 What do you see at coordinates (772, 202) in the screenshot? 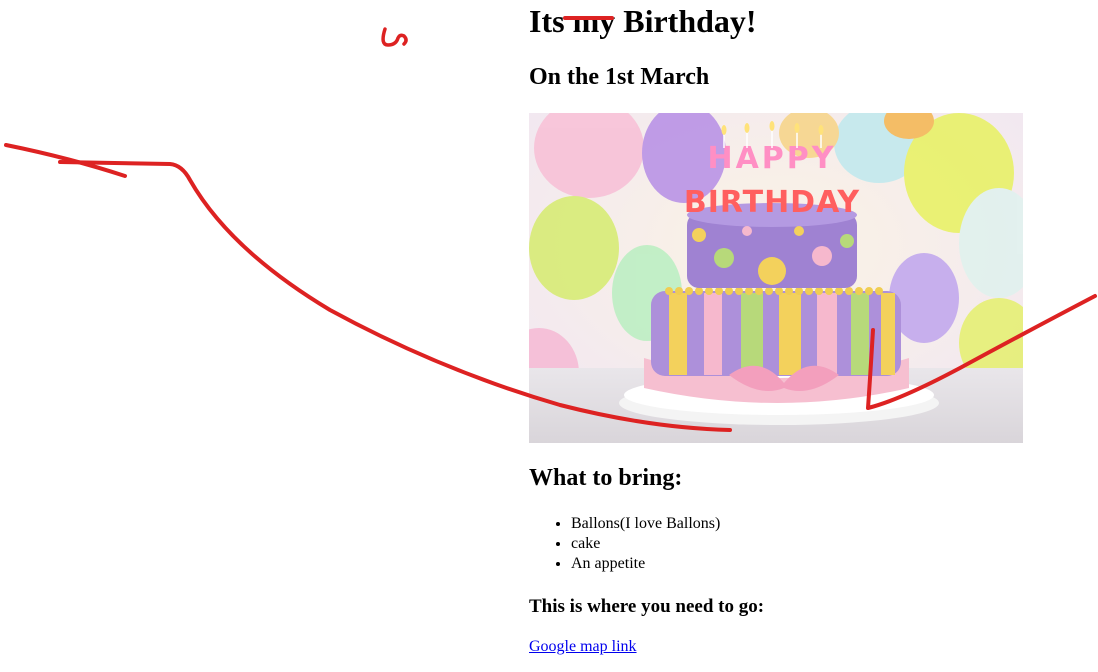
I see `cake-candles-birthday: BIRTHDAY` at bounding box center [772, 202].